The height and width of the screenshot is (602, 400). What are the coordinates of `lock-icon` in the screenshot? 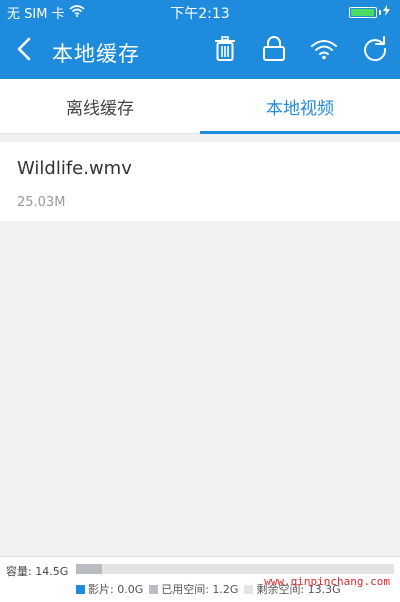 It's located at (274, 51).